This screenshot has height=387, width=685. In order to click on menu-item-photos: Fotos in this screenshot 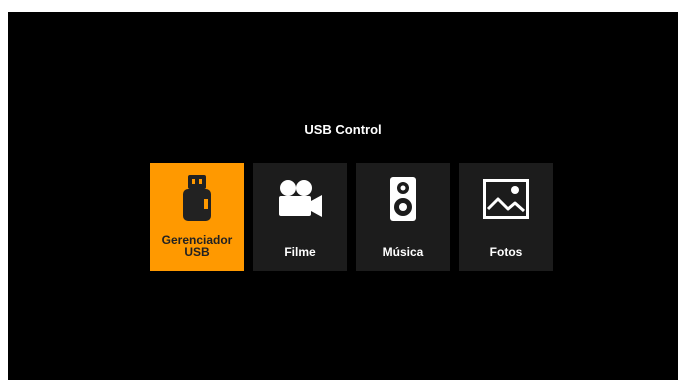, I will do `click(506, 217)`.